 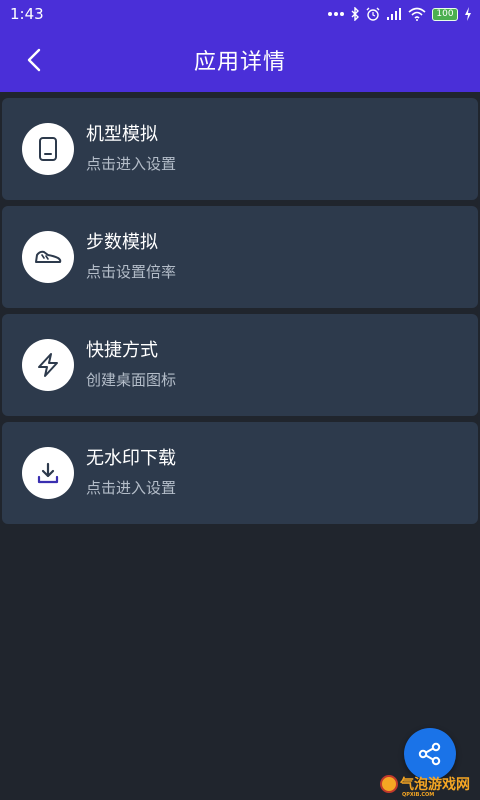 I want to click on back-arrow-icon, so click(x=34, y=60).